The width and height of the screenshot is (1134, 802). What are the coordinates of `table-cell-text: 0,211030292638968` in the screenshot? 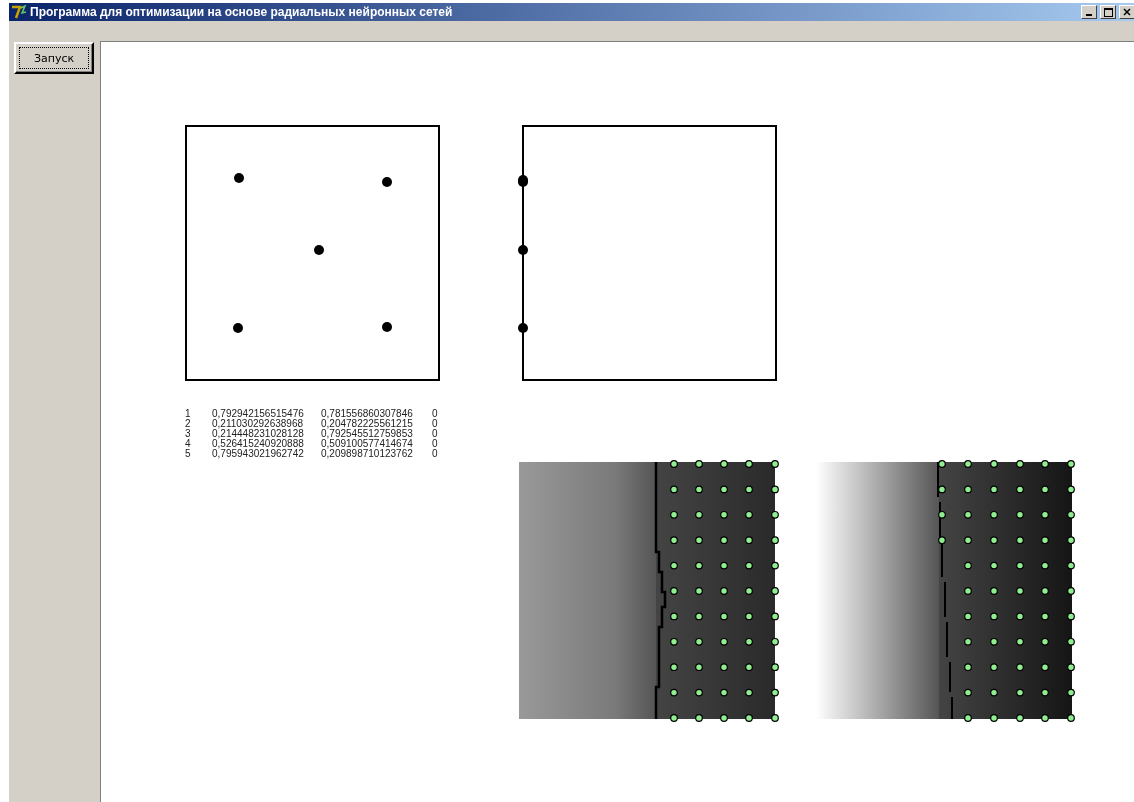 It's located at (258, 424).